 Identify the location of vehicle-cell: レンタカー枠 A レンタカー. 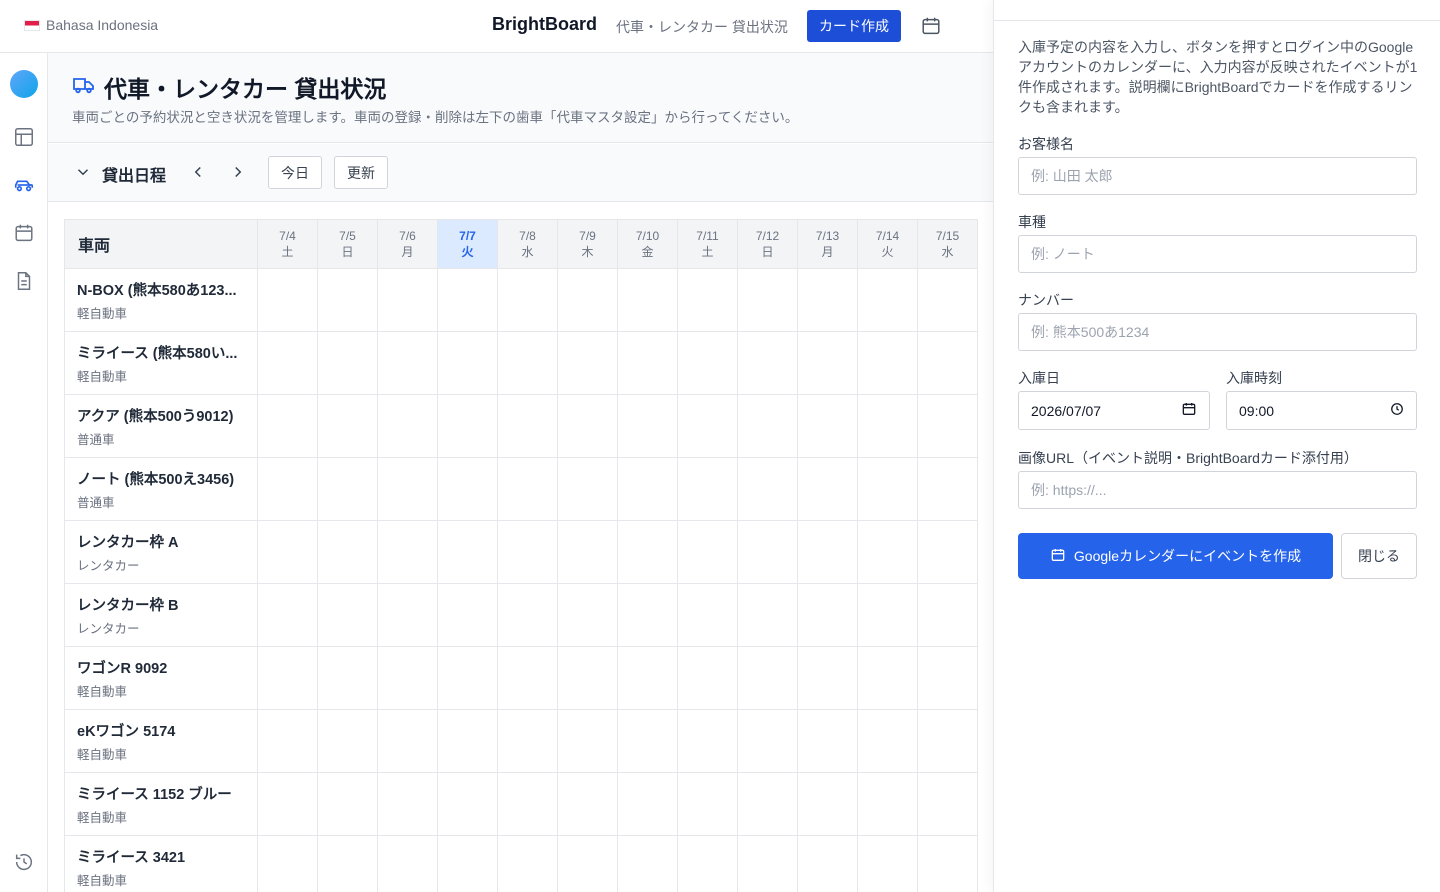
(161, 552).